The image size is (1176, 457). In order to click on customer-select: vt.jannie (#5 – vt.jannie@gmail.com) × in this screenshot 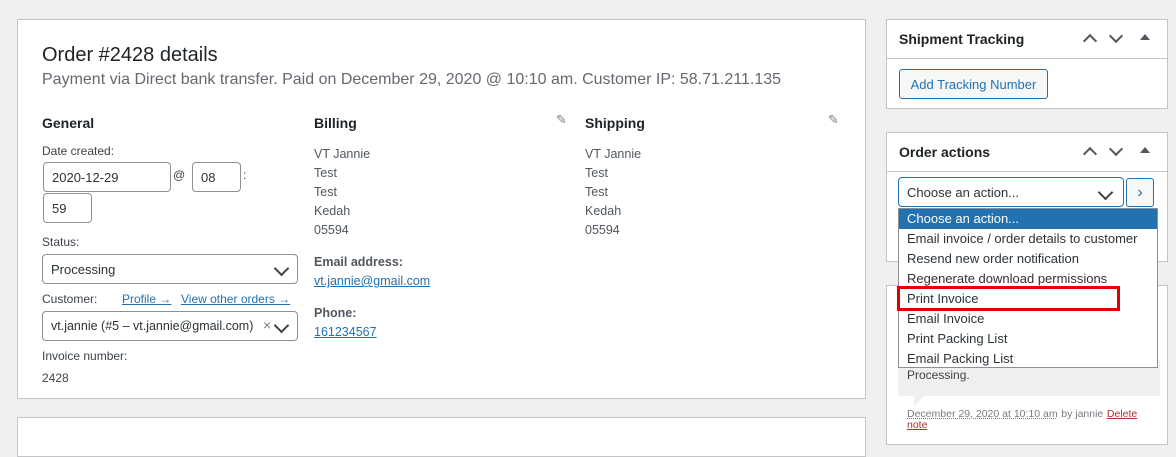, I will do `click(170, 326)`.